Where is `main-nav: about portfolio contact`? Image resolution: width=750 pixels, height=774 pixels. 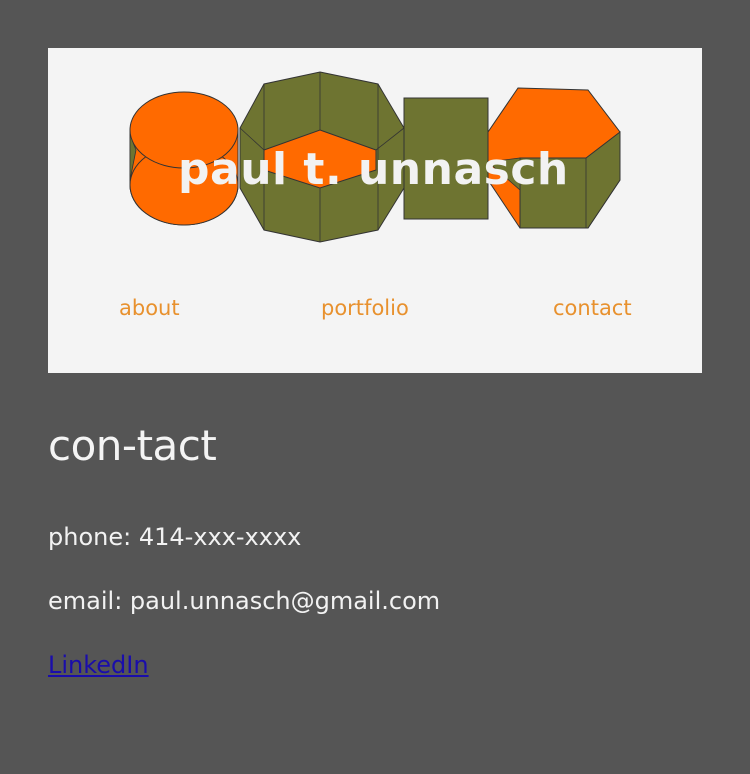 main-nav: about portfolio contact is located at coordinates (375, 311).